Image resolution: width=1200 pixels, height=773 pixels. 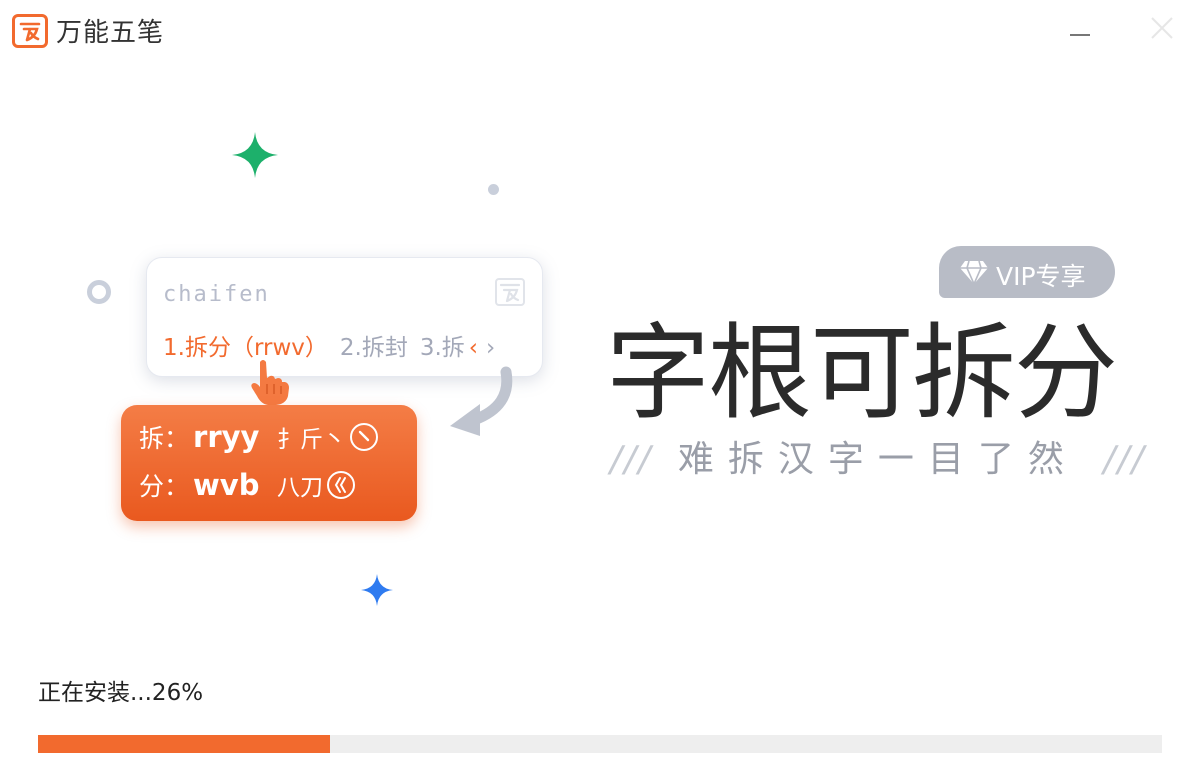 What do you see at coordinates (226, 437) in the screenshot?
I see `split-code: rryy` at bounding box center [226, 437].